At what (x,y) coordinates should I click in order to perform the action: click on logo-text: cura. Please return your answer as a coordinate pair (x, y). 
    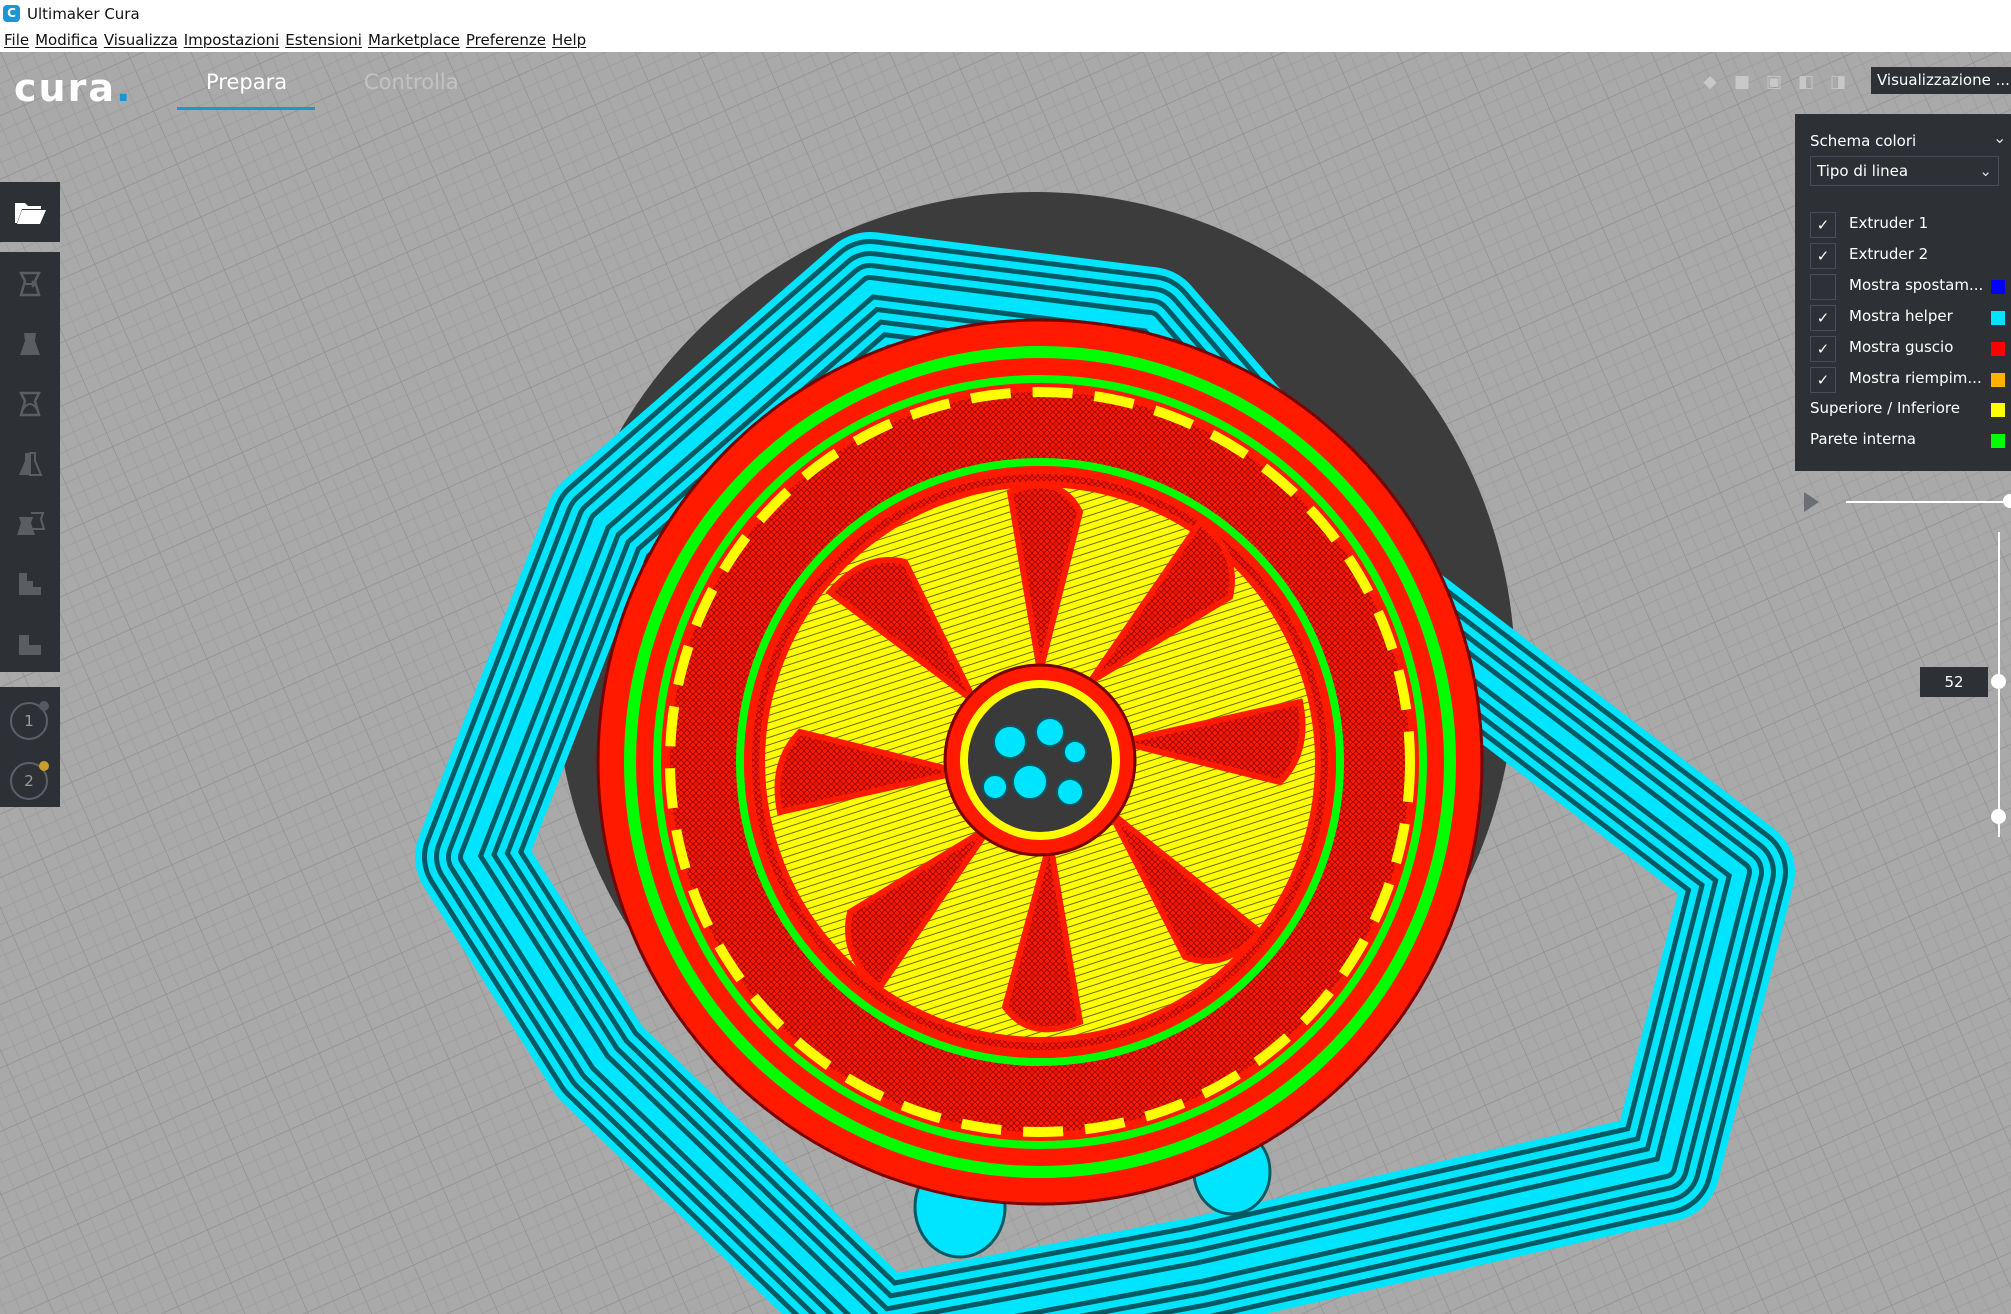
    Looking at the image, I should click on (65, 88).